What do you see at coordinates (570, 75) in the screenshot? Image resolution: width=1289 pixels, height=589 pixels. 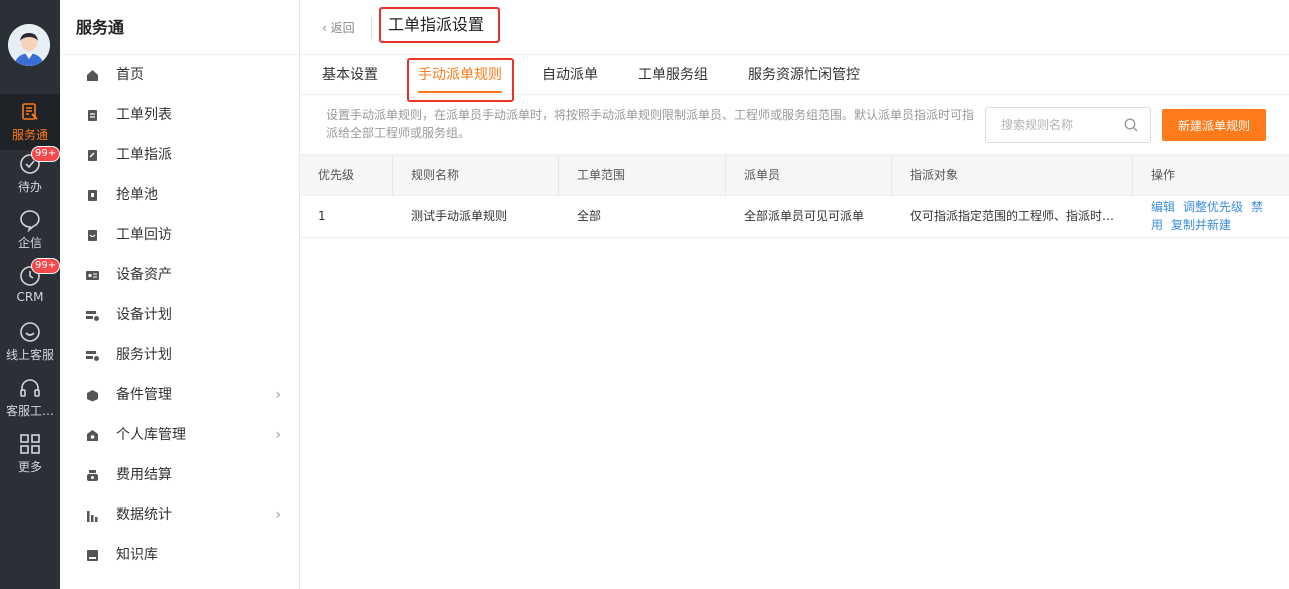 I see `tab-auto-dispatch: 自动派单` at bounding box center [570, 75].